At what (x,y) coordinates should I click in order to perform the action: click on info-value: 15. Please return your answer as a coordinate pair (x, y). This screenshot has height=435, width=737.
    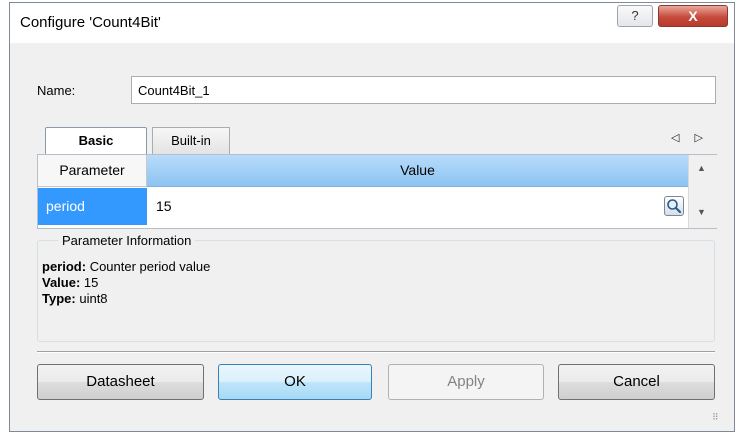
    Looking at the image, I should click on (91, 282).